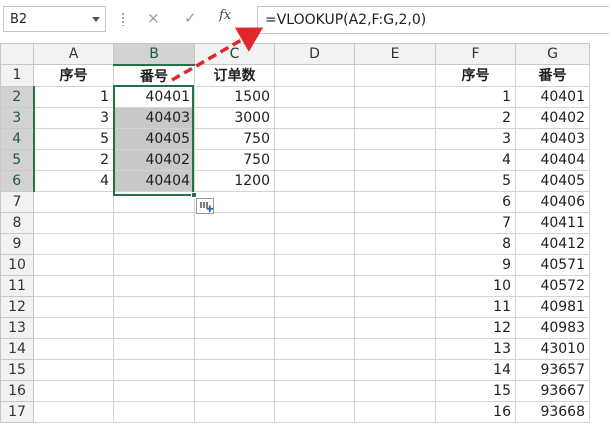 The width and height of the screenshot is (612, 441). Describe the element at coordinates (154, 222) in the screenshot. I see `cell-b8` at that location.